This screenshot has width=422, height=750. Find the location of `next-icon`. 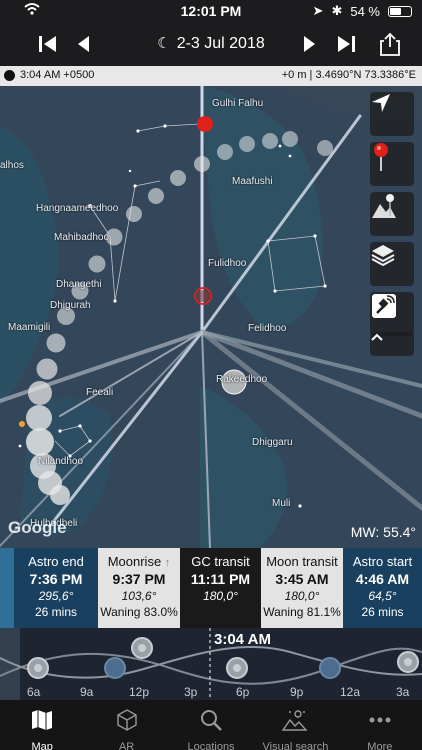

next-icon is located at coordinates (309, 44).